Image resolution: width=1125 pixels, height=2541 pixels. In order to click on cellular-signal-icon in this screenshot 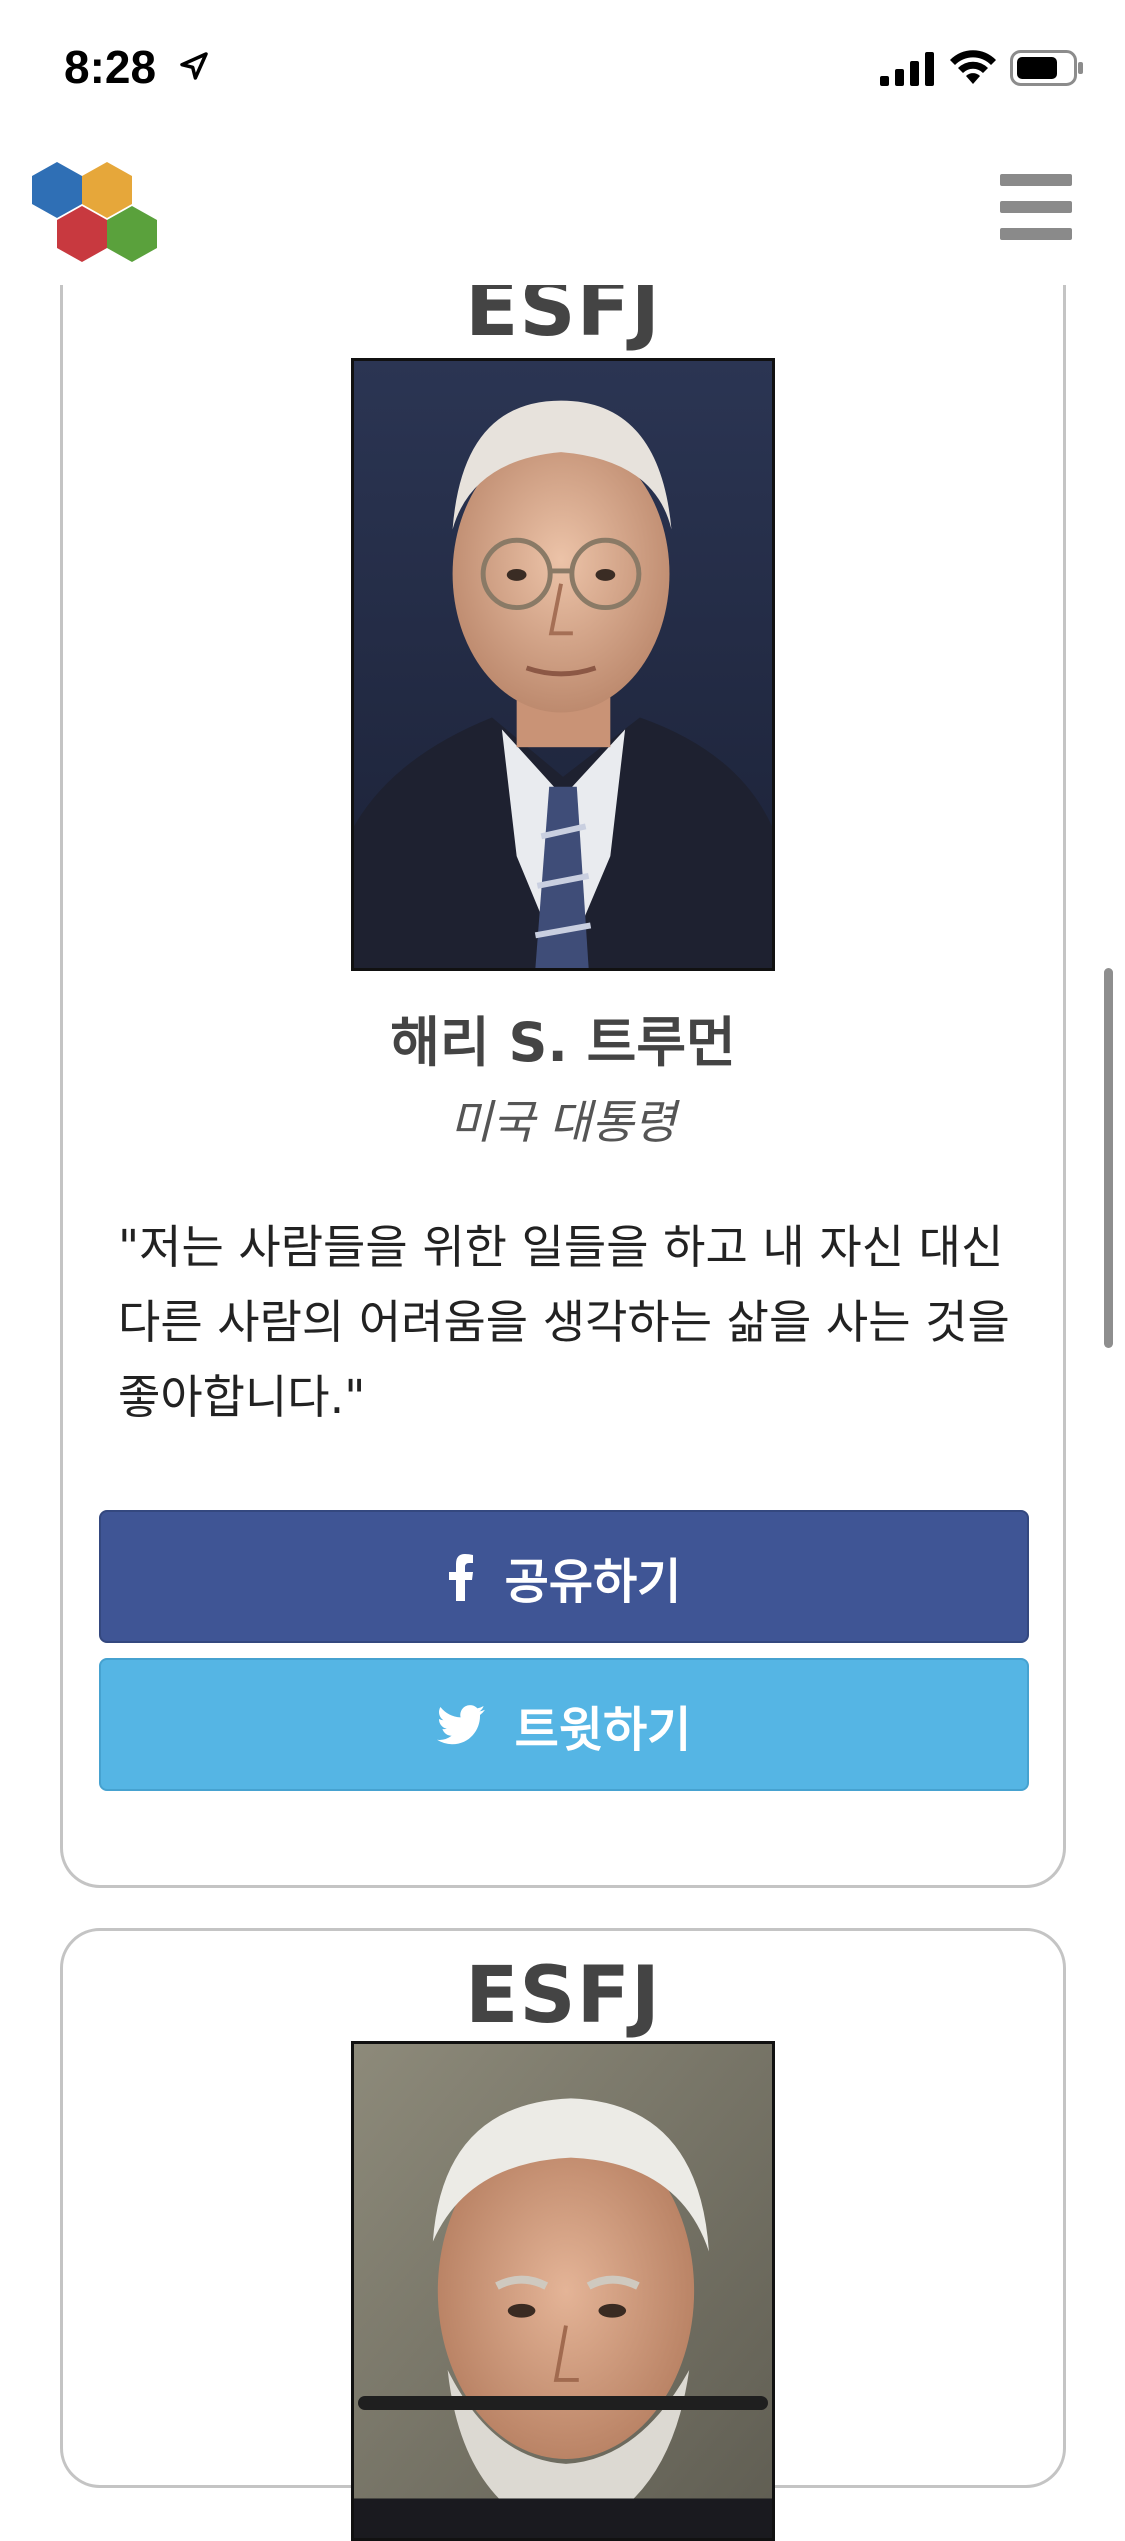, I will do `click(907, 69)`.